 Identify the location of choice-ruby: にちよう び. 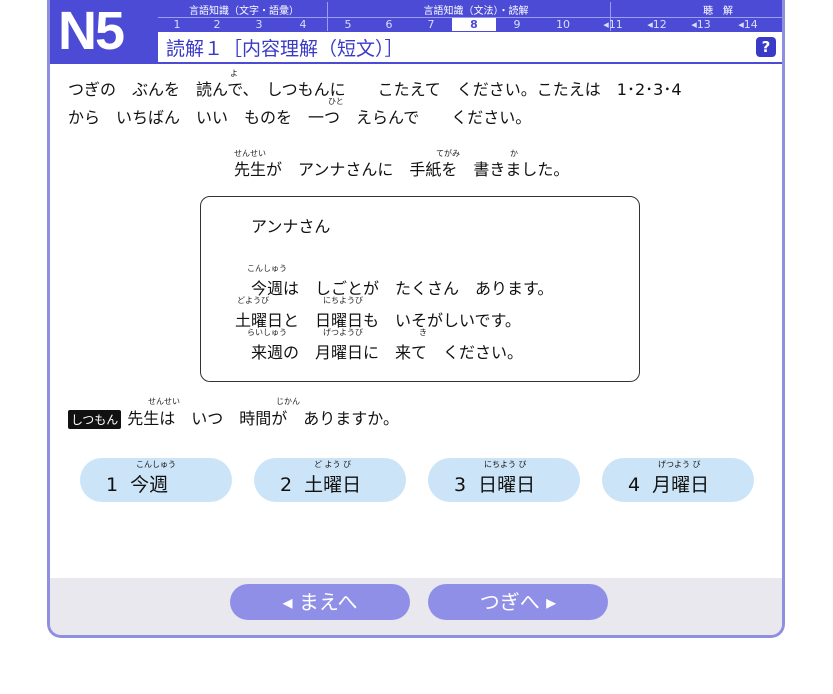
(505, 464).